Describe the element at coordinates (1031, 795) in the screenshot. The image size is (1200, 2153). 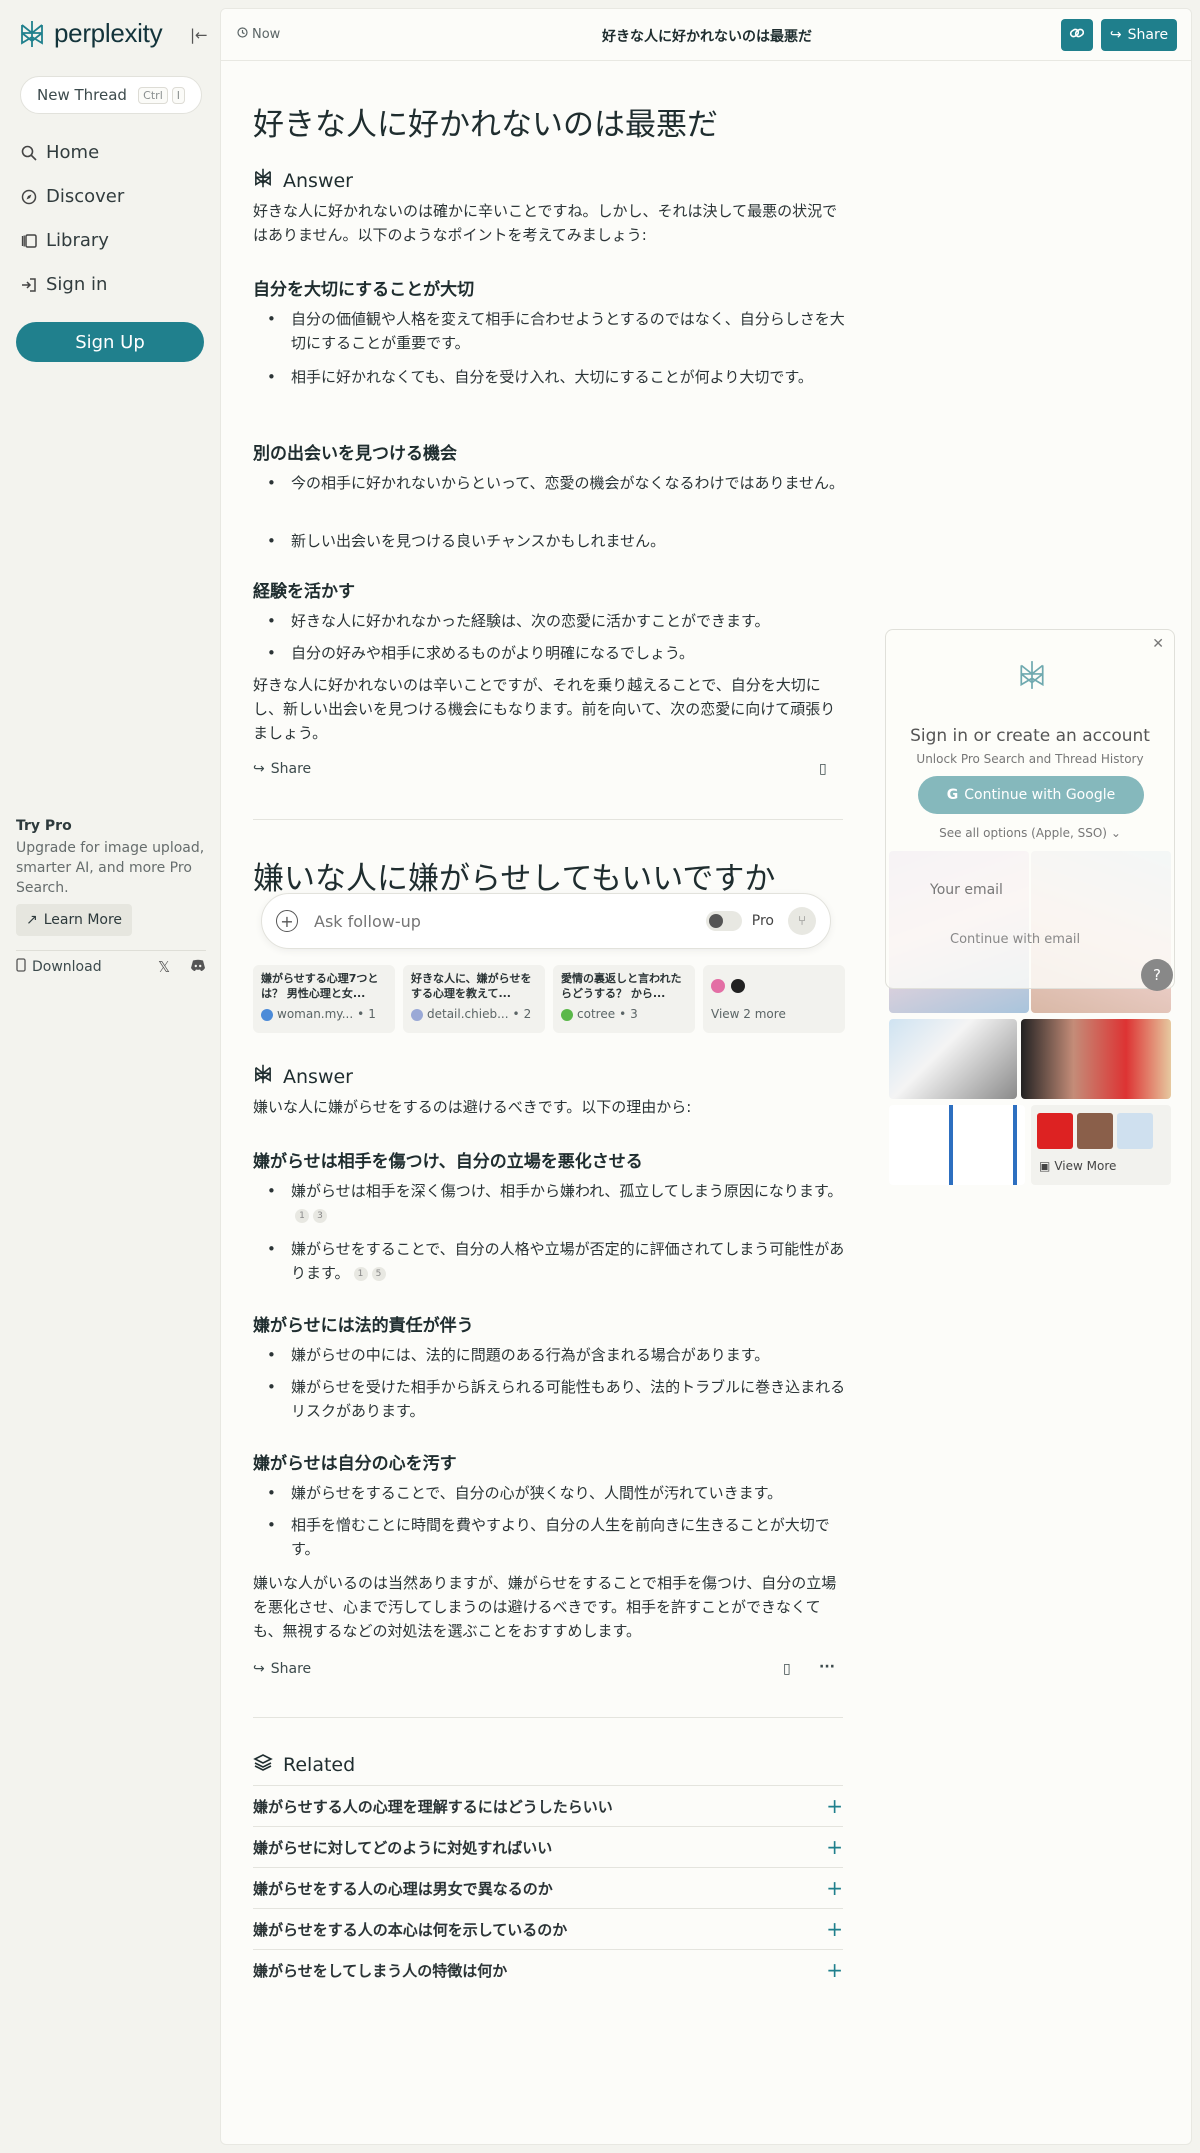
I see `continue-with-google-button: G Continue with Google` at that location.